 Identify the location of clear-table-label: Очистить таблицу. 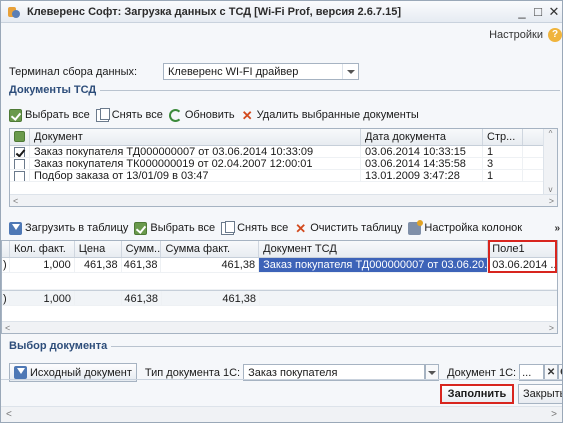
(356, 228).